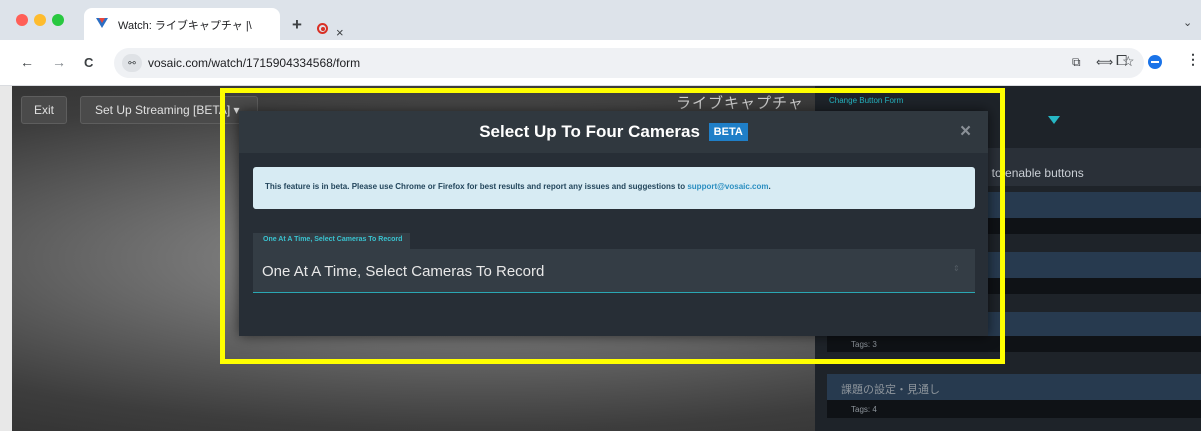  What do you see at coordinates (1076, 62) in the screenshot?
I see `cast-icon: ⧉` at bounding box center [1076, 62].